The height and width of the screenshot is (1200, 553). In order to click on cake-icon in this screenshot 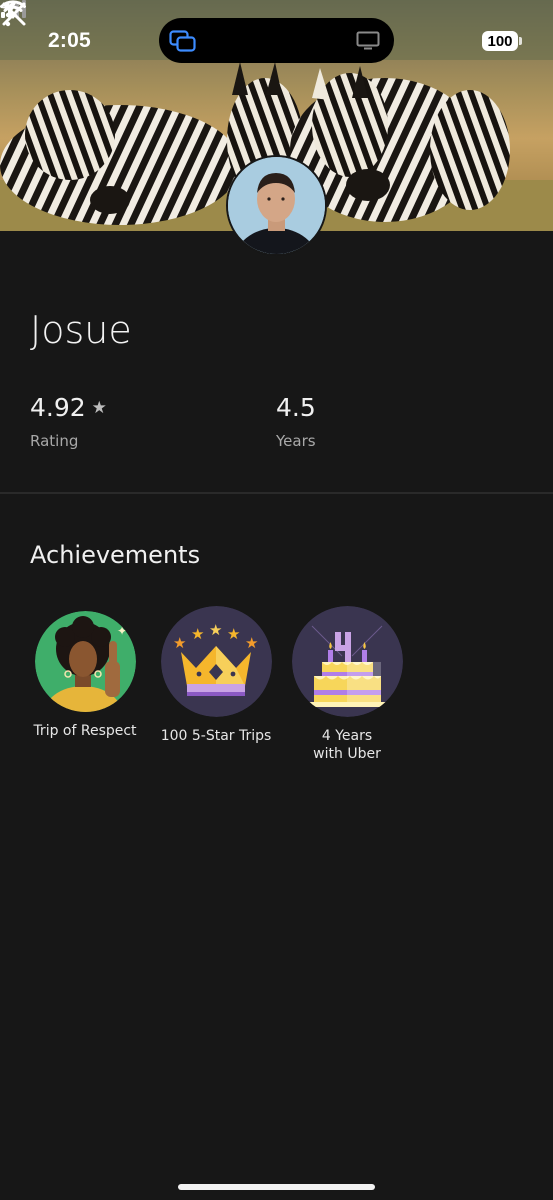, I will do `click(347, 661)`.